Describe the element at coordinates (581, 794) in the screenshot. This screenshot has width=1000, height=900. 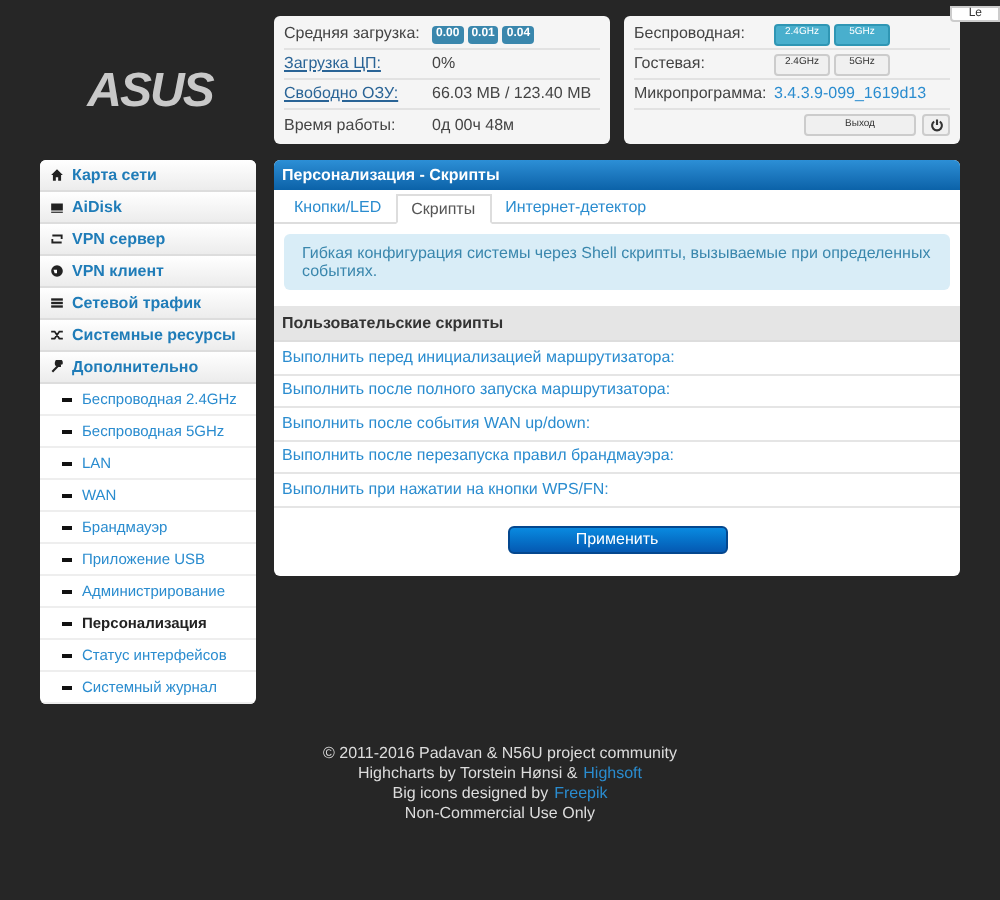
I see `footer-link: Freepik` at that location.